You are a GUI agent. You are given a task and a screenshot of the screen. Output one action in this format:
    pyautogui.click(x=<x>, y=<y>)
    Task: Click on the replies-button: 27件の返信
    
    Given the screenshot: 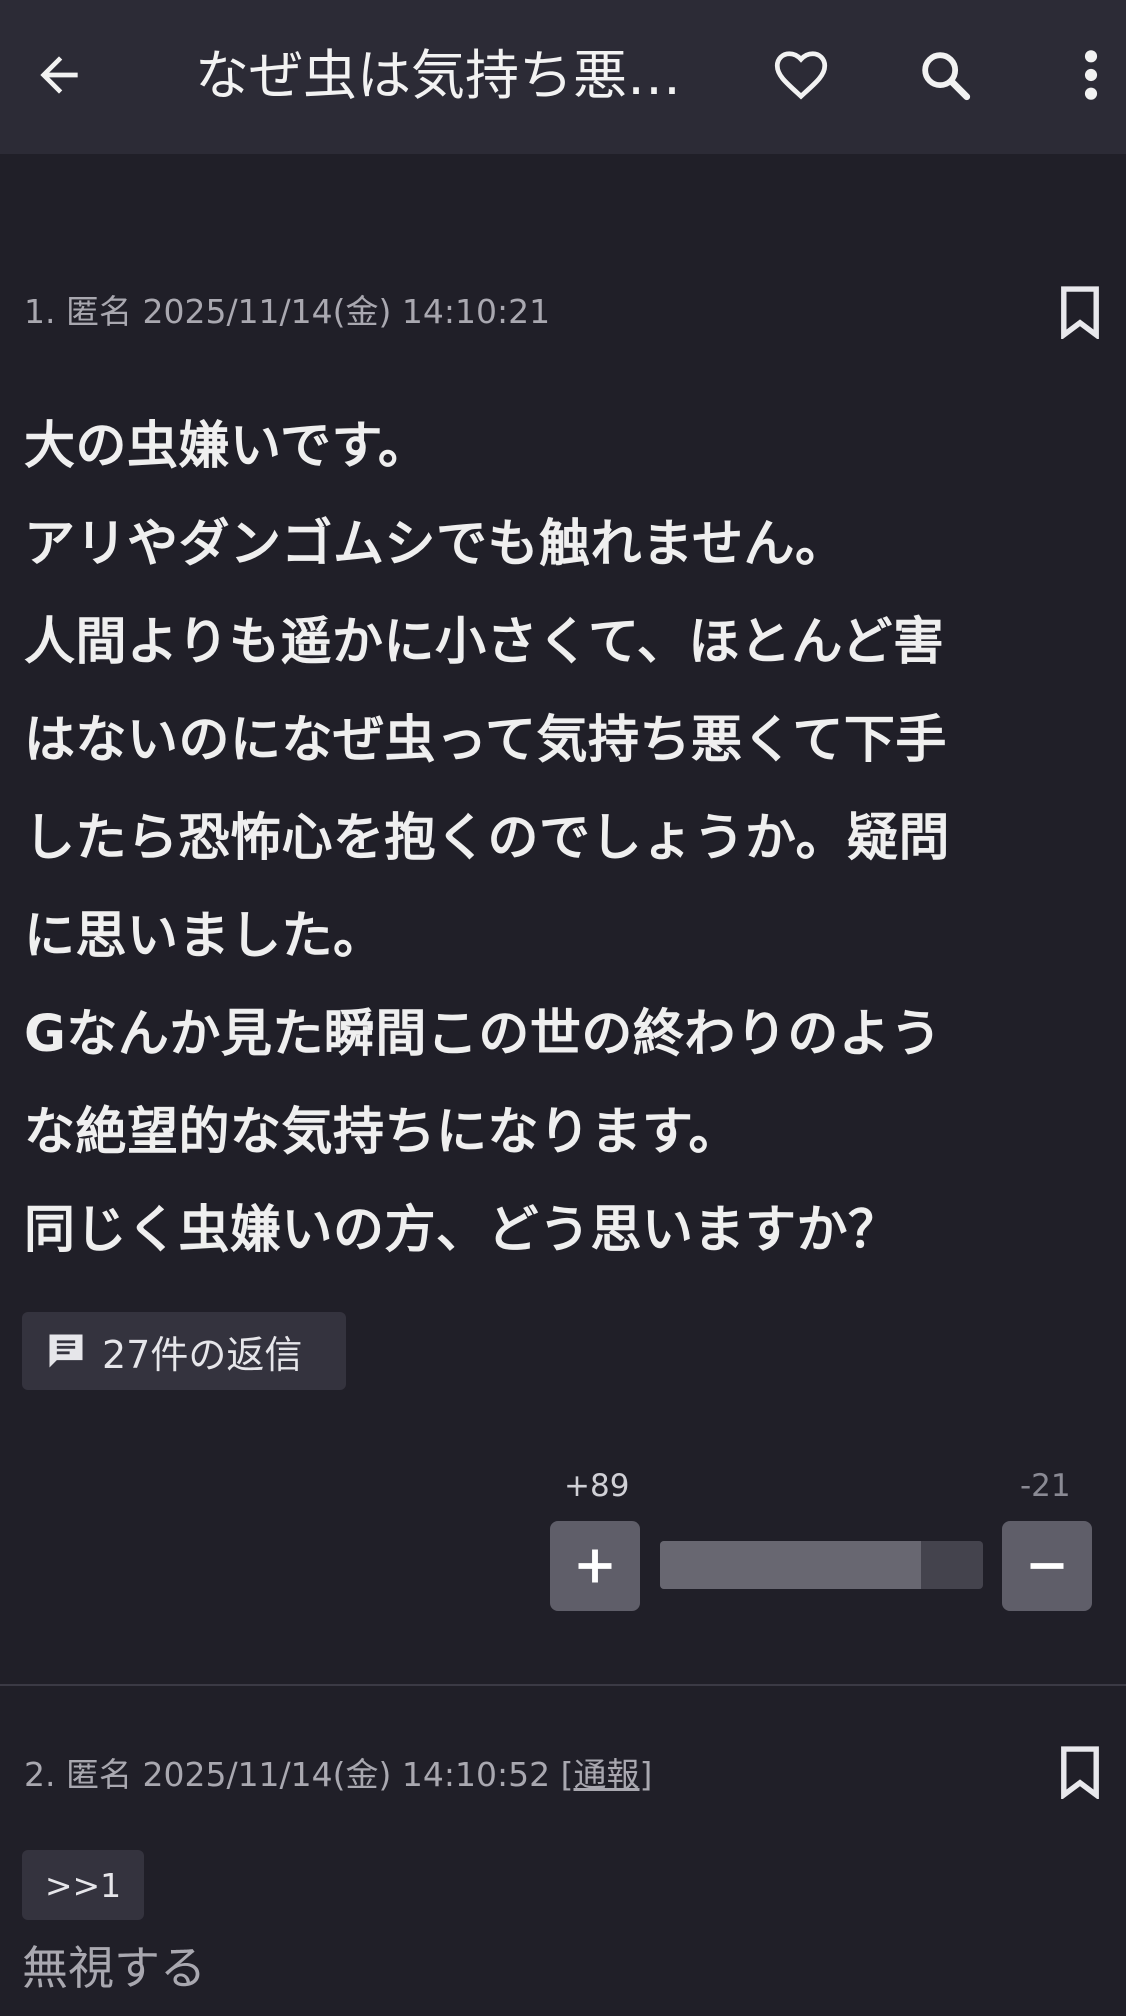 What is the action you would take?
    pyautogui.click(x=184, y=1351)
    